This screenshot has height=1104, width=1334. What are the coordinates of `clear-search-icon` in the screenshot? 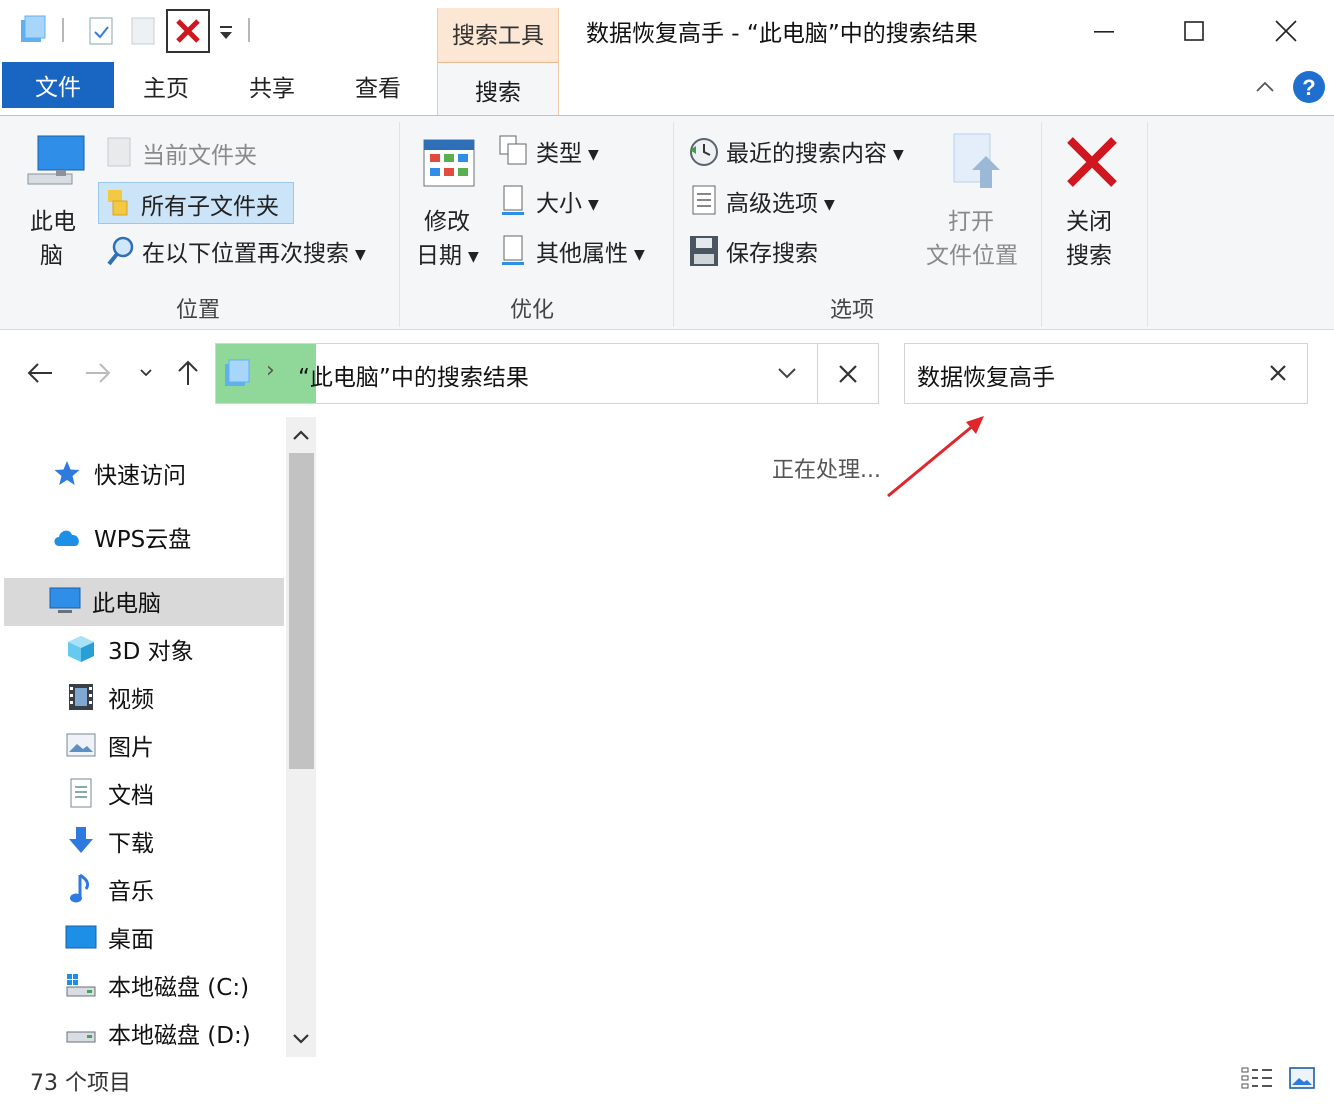 It's located at (1278, 375).